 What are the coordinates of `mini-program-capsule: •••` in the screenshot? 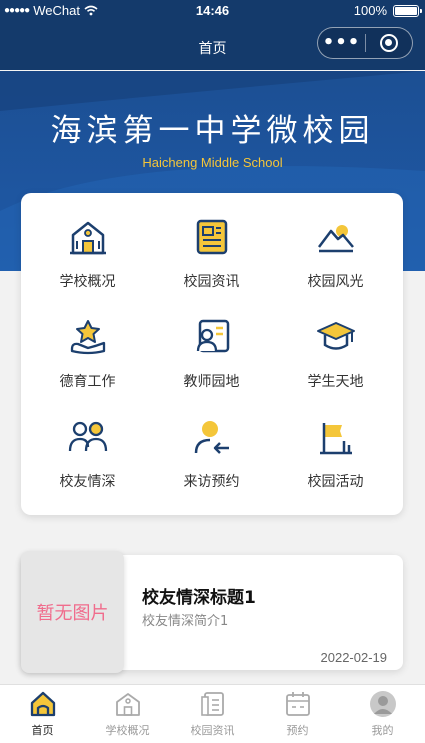 It's located at (365, 43).